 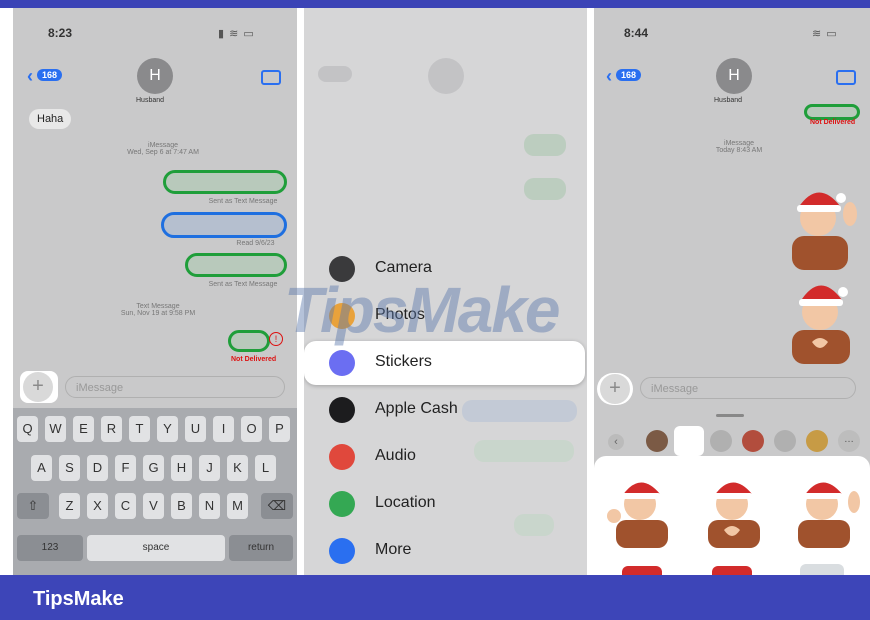 I want to click on timestamp-label: Text Message Sun, Nov 19 at 9:58 PM, so click(x=158, y=310).